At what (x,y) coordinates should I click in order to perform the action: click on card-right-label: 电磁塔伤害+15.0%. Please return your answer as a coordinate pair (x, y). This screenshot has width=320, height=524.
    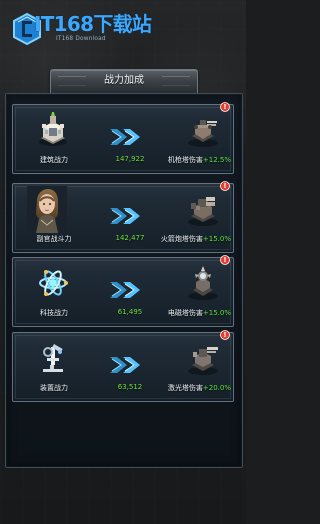
    Looking at the image, I should click on (194, 313).